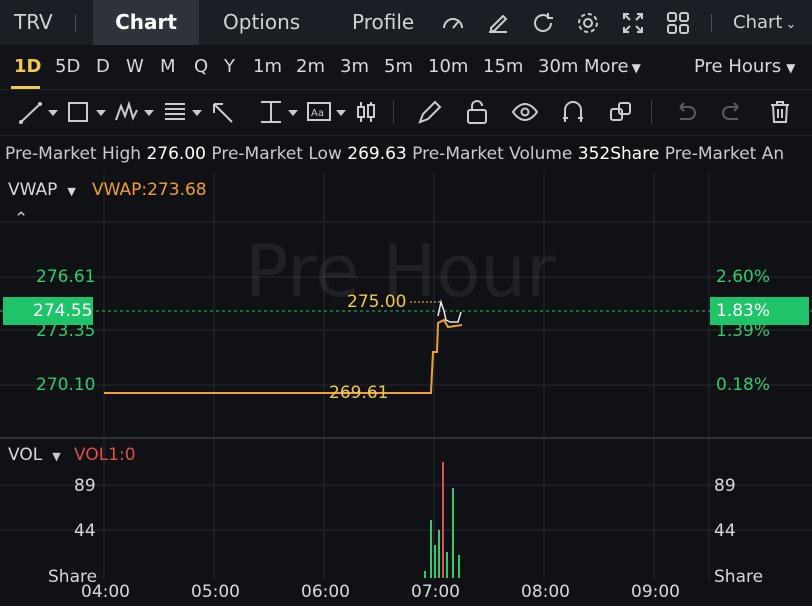  Describe the element at coordinates (492, 154) in the screenshot. I see `volume-label: Pre-Market Volume` at that location.